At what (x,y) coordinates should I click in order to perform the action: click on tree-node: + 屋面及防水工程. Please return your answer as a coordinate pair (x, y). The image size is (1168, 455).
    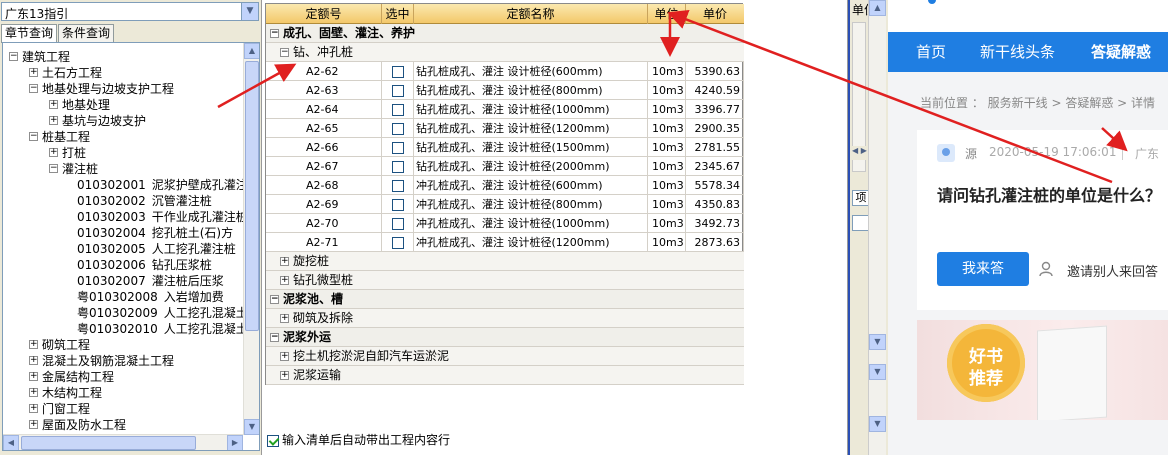
    Looking at the image, I should click on (77, 425).